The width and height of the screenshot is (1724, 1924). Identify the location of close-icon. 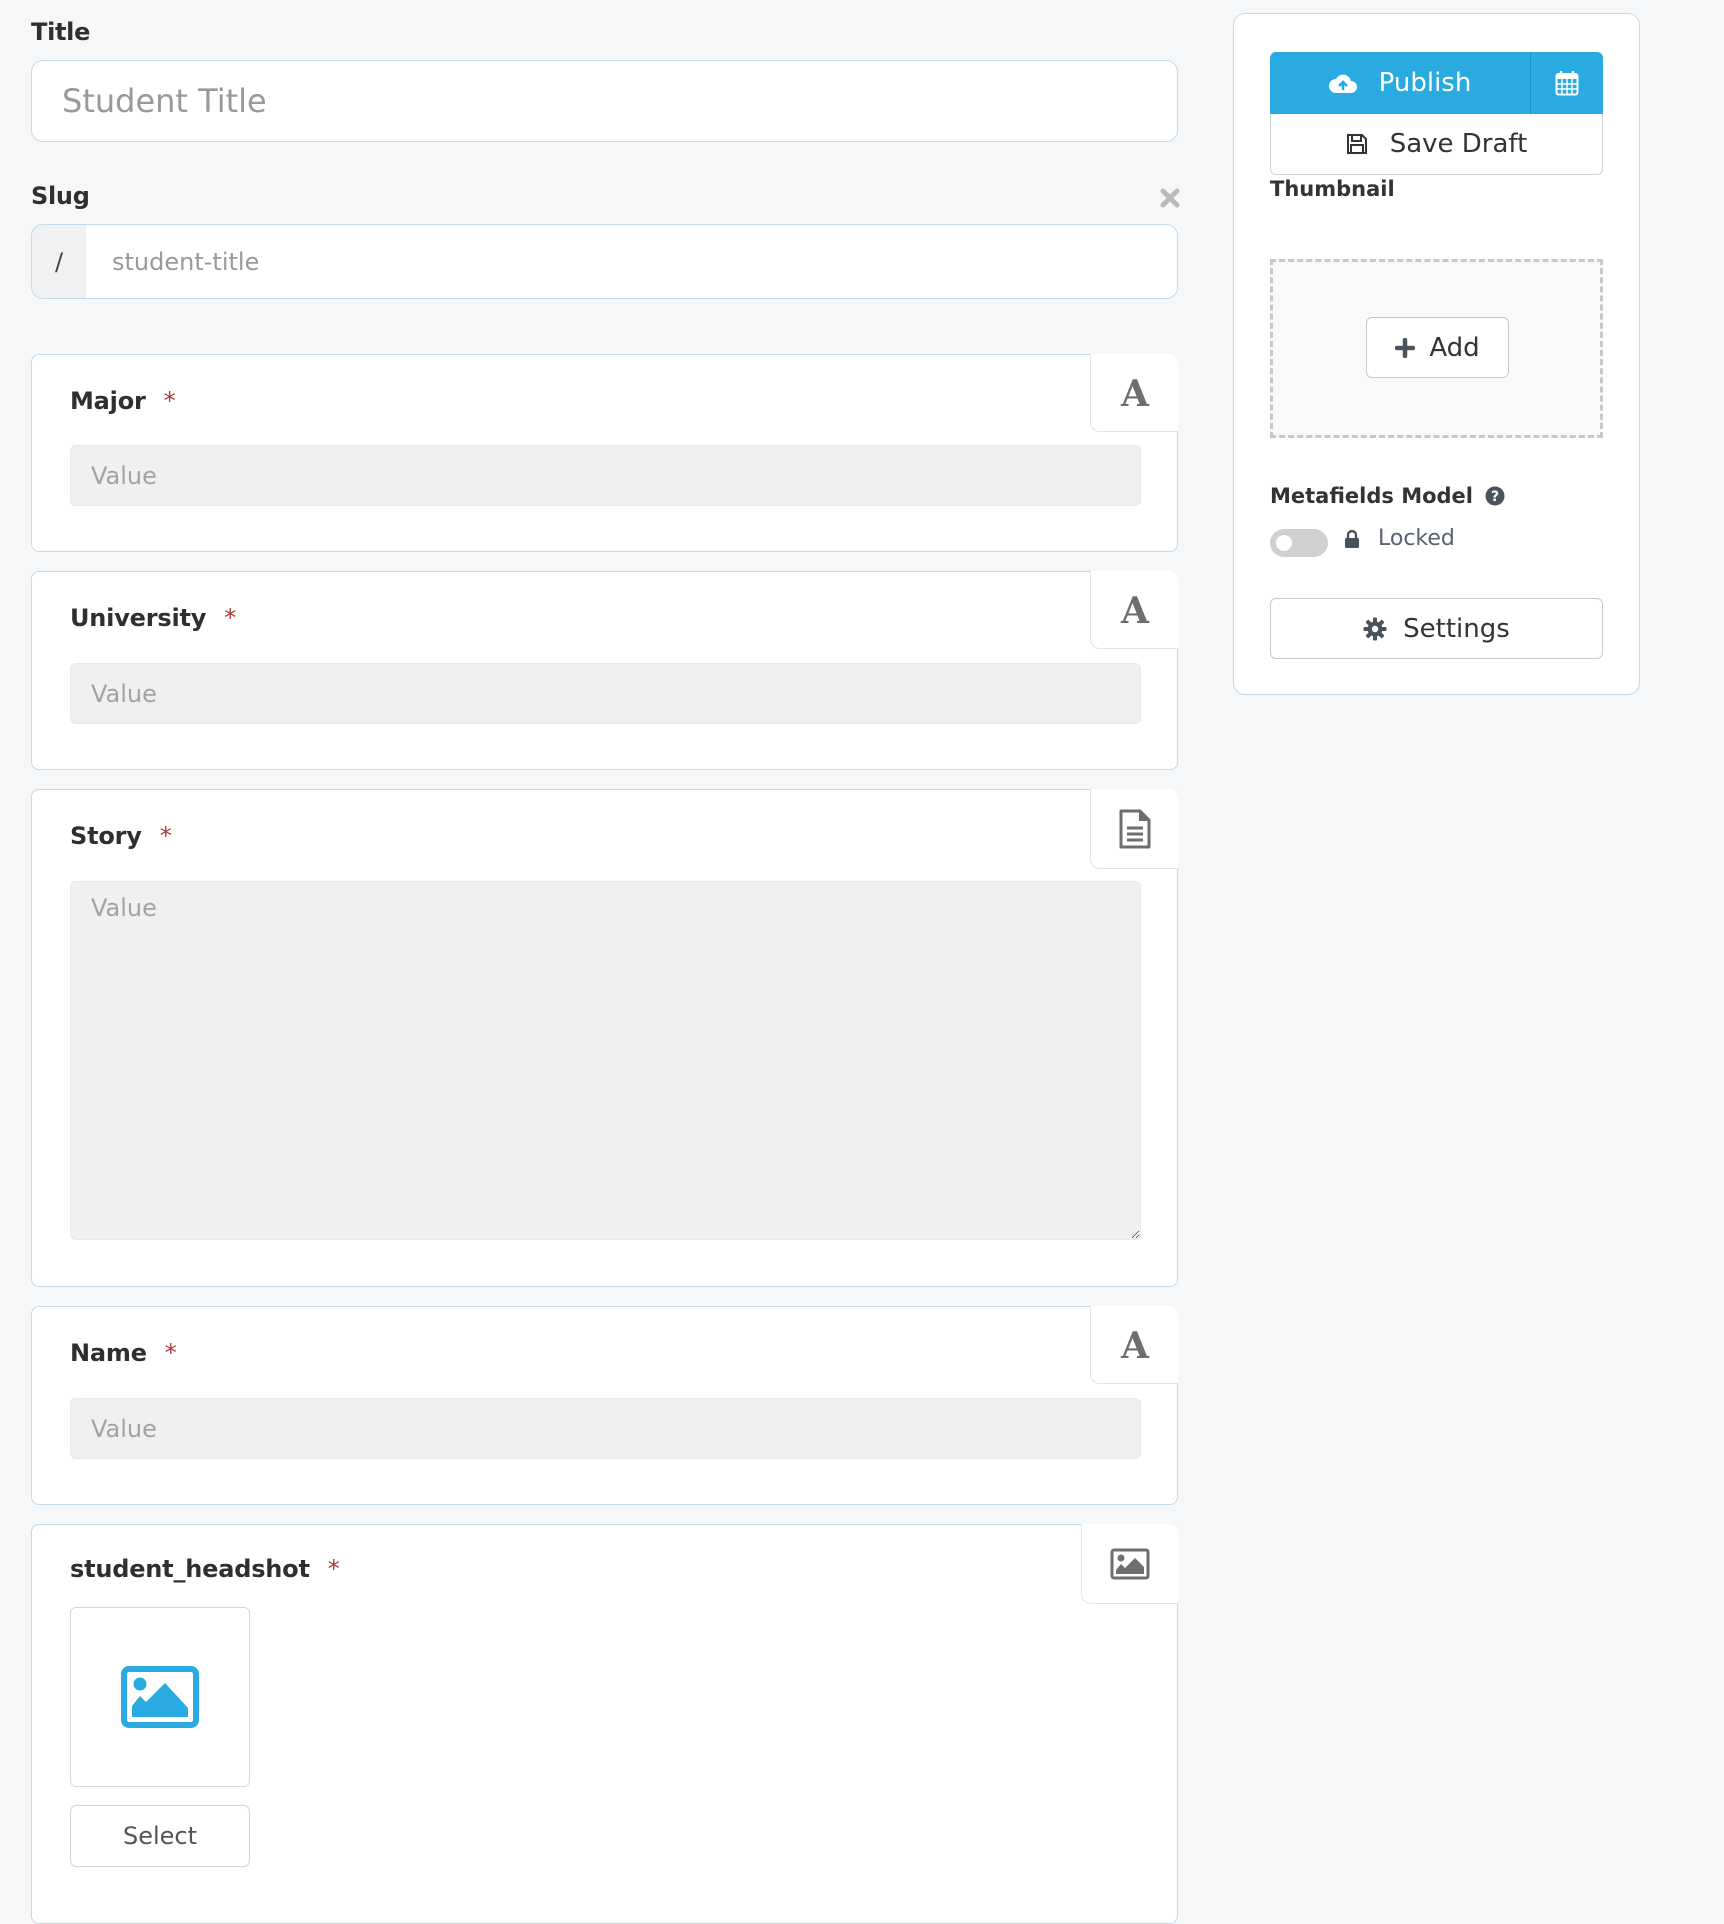
(1170, 198).